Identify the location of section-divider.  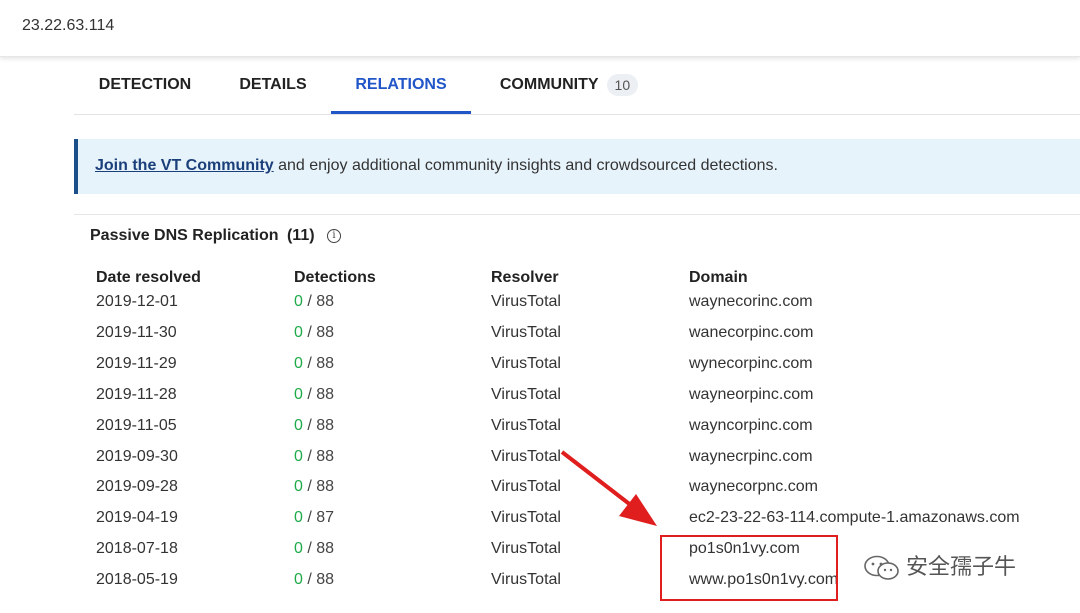
(577, 214).